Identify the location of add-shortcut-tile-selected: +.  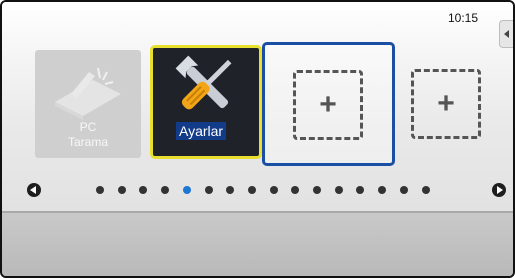
(328, 104).